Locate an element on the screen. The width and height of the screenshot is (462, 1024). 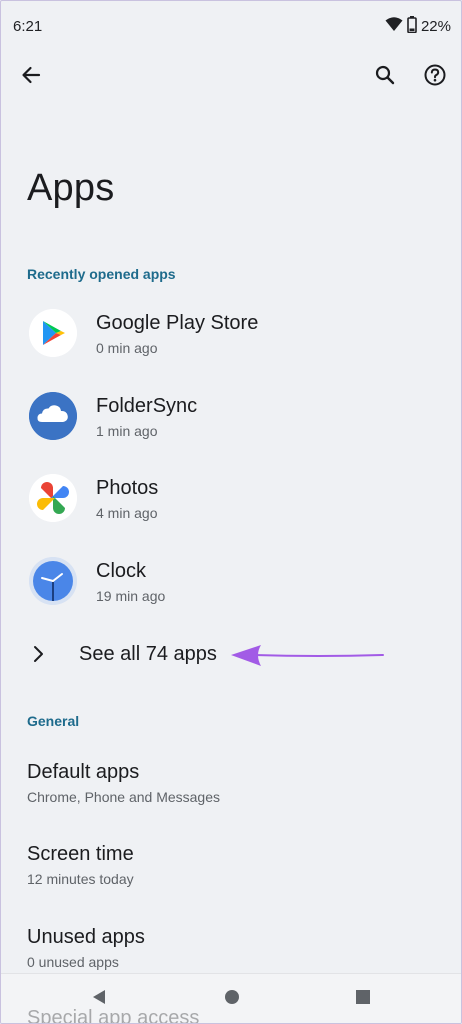
search-icon is located at coordinates (385, 77).